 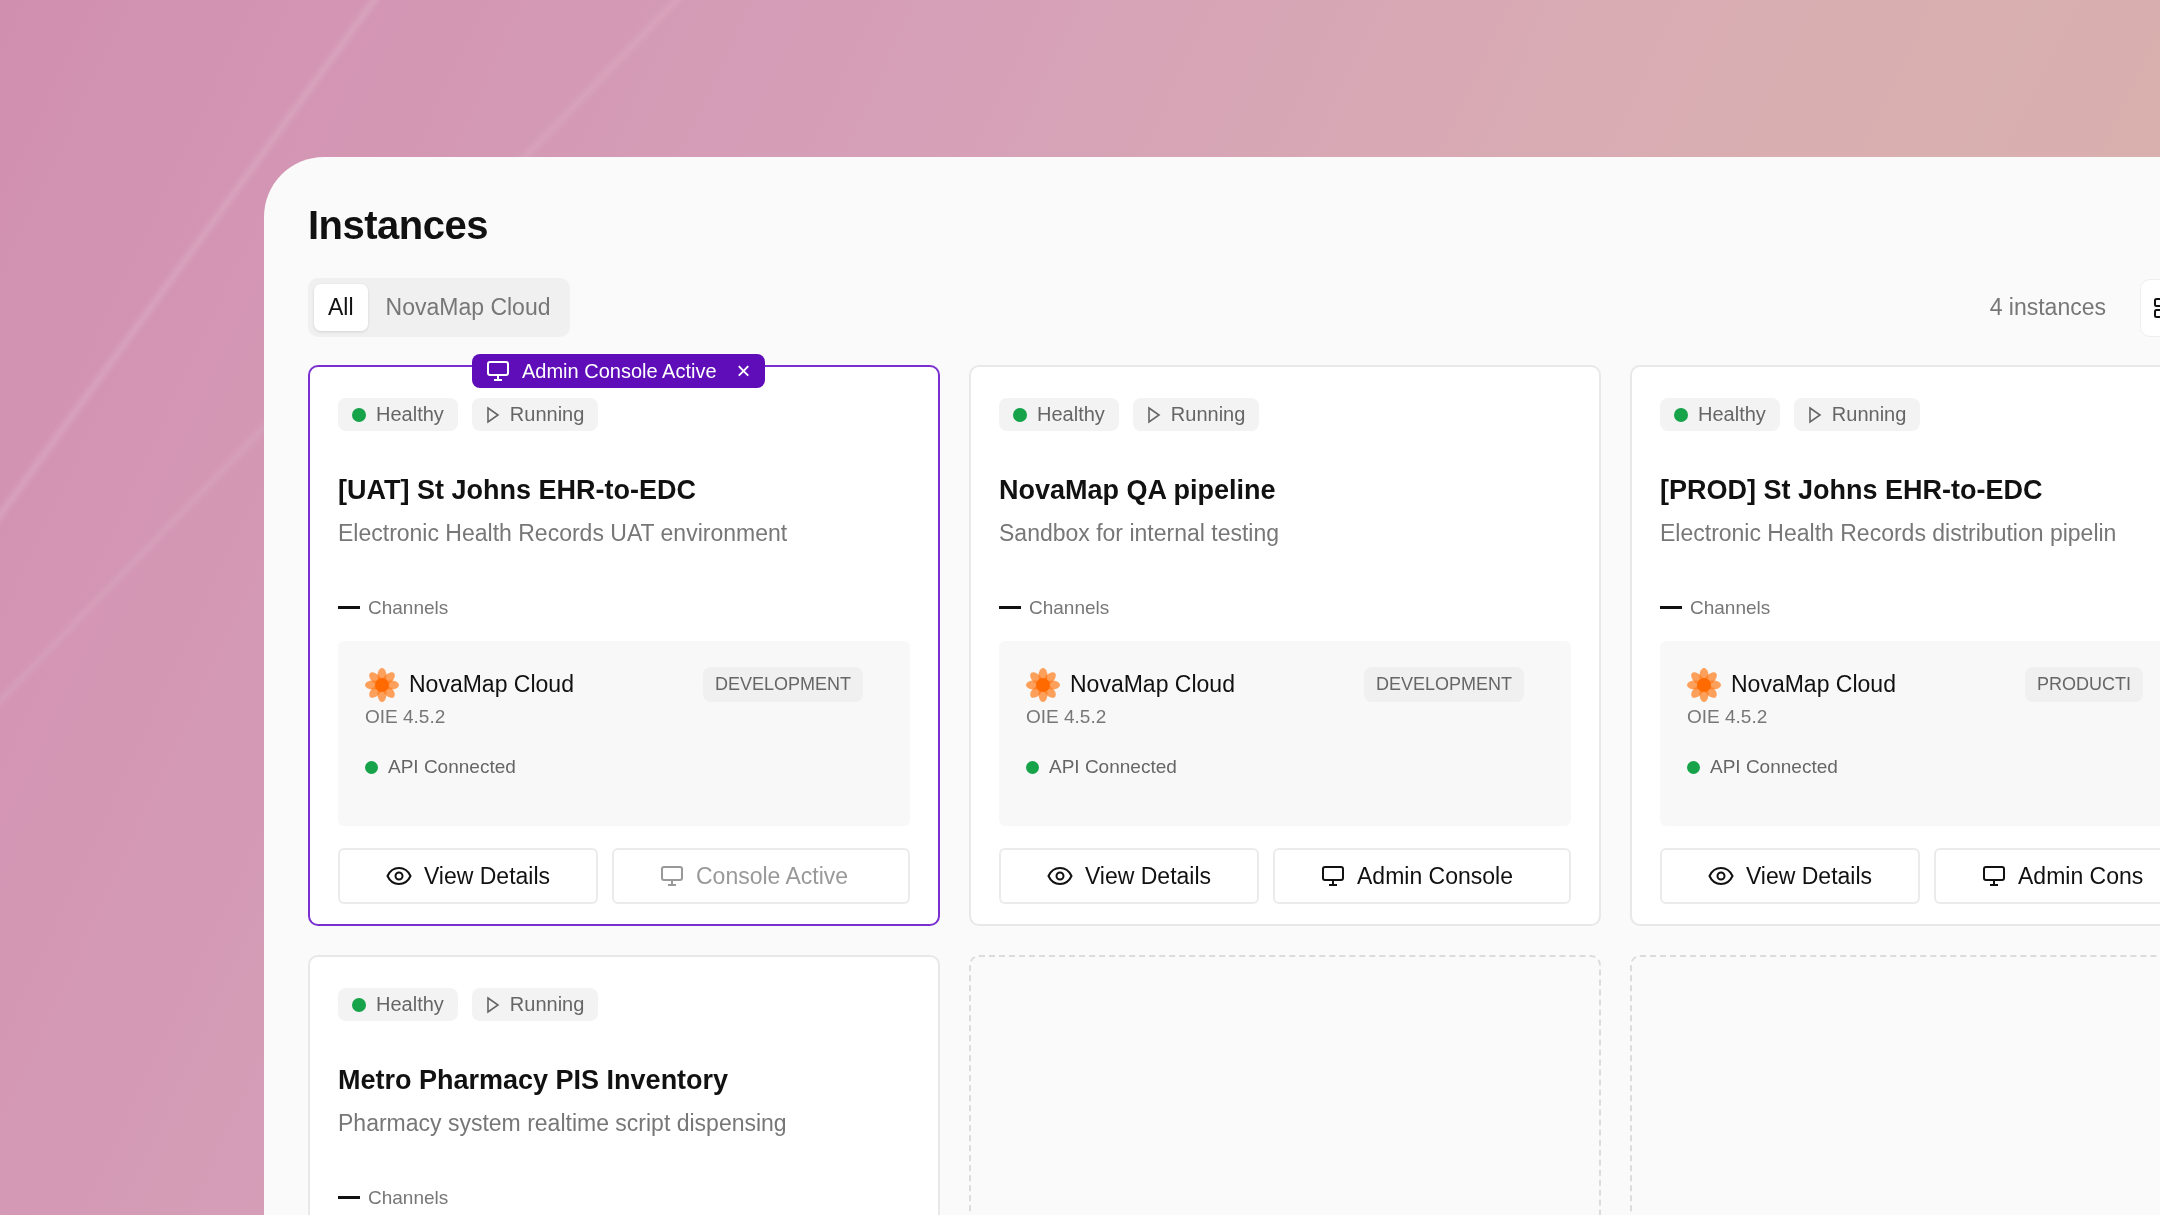 I want to click on instance-count: 4 instances, so click(x=2047, y=307).